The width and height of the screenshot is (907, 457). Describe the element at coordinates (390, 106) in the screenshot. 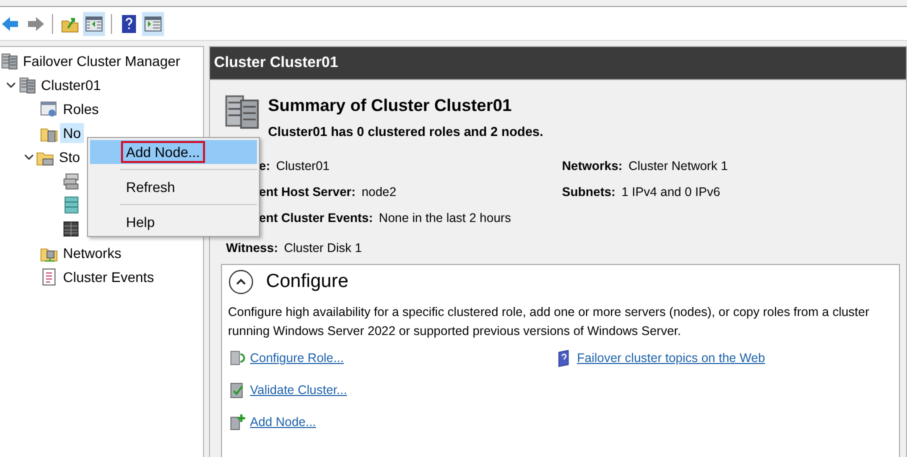

I see `summary-title: Summary of Cluster Cluster01` at that location.